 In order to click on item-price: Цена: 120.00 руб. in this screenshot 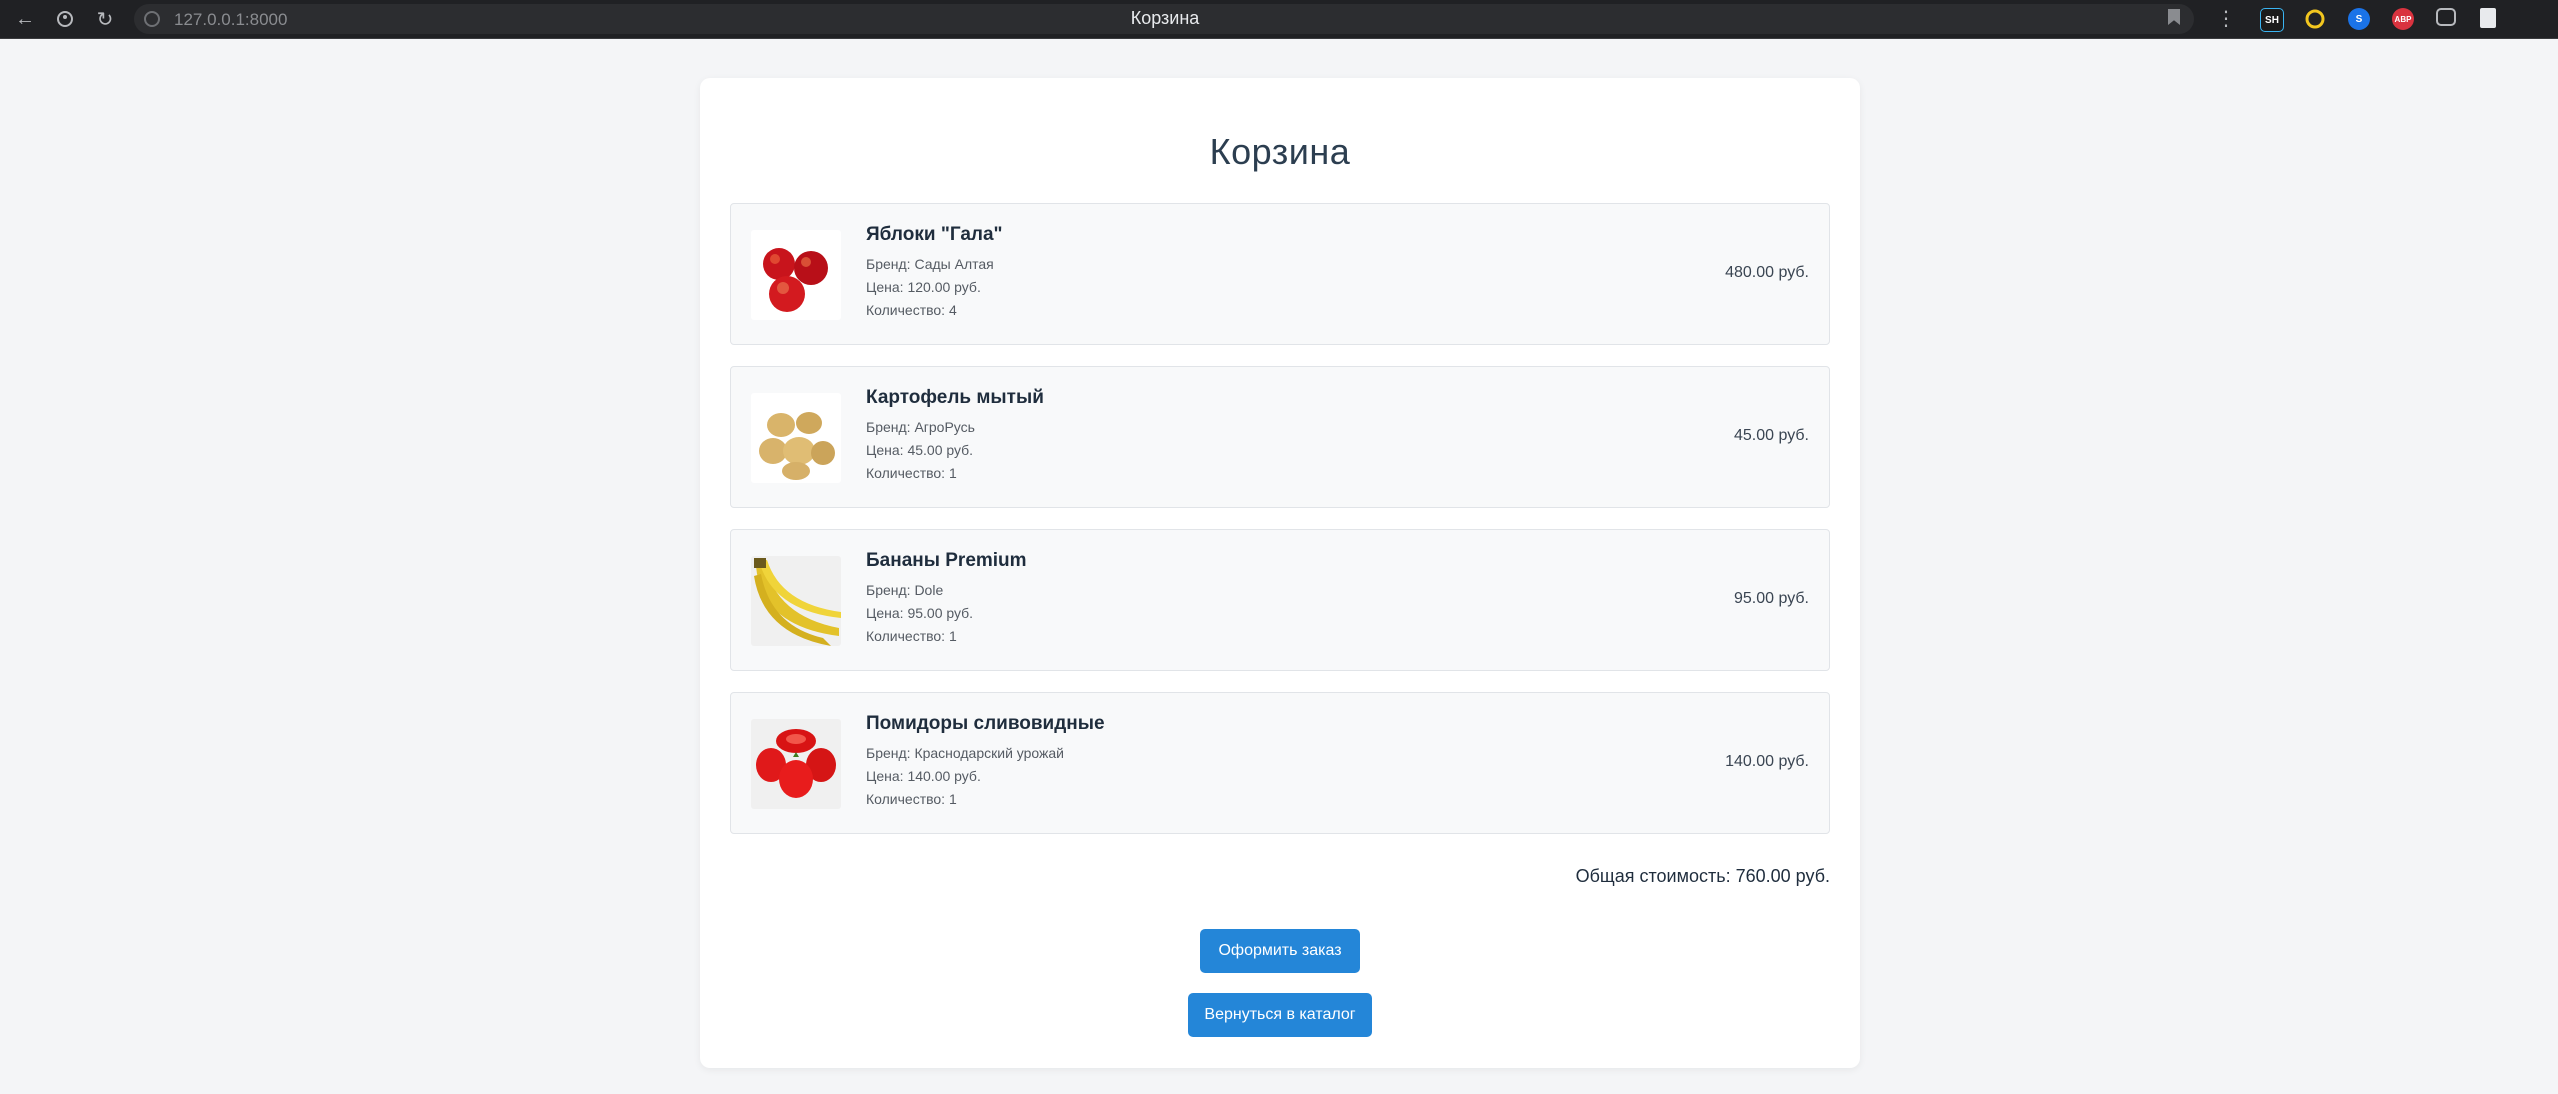, I will do `click(923, 287)`.